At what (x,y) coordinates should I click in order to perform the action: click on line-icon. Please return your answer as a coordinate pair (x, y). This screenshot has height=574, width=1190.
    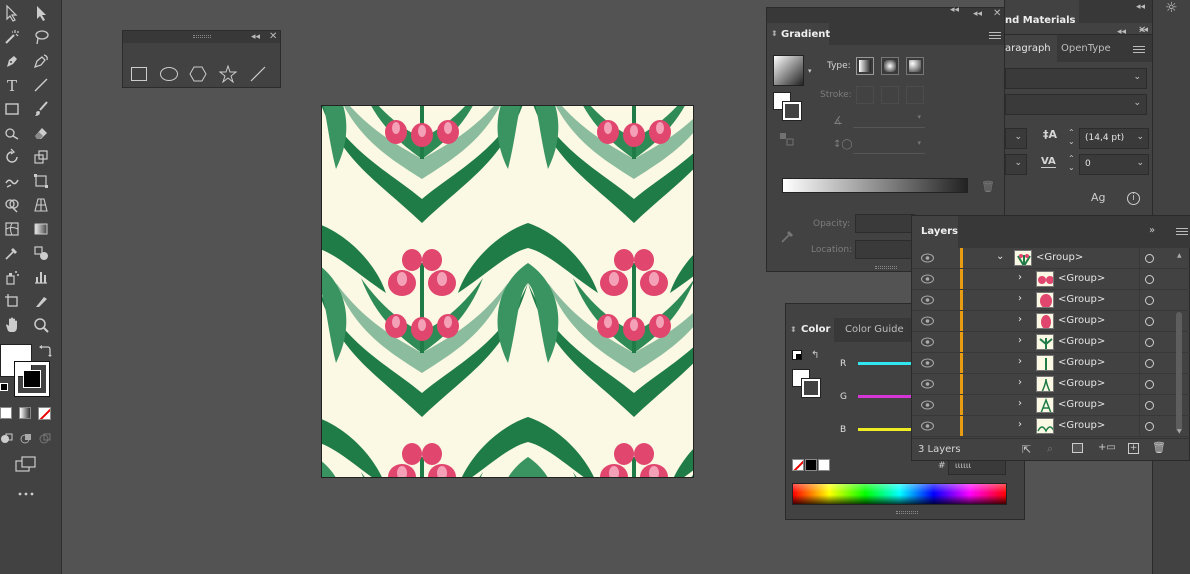
    Looking at the image, I should click on (41, 85).